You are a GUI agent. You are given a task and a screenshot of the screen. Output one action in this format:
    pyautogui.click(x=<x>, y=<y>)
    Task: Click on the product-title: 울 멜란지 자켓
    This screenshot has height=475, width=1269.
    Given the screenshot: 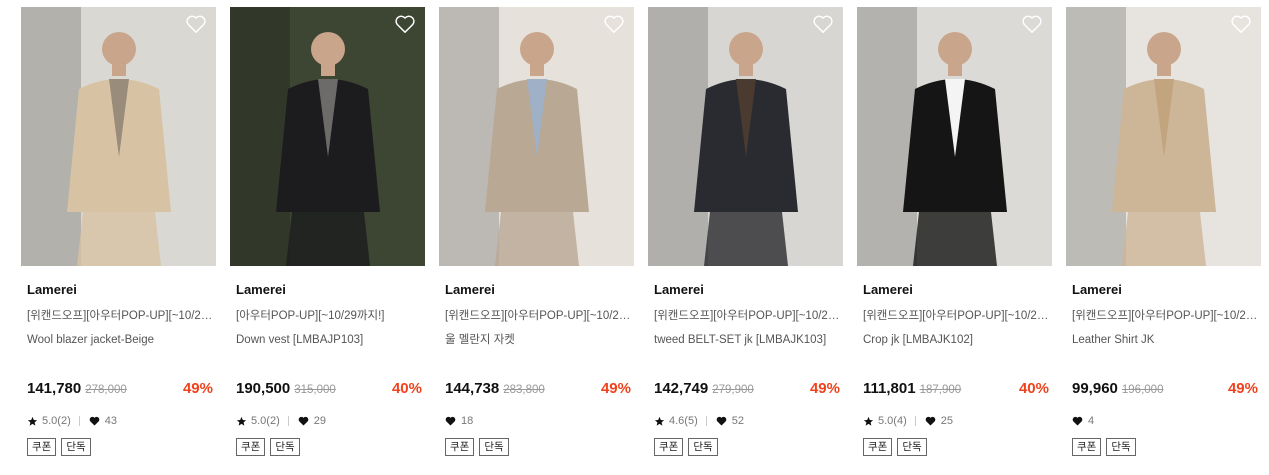 What is the action you would take?
    pyautogui.click(x=536, y=340)
    